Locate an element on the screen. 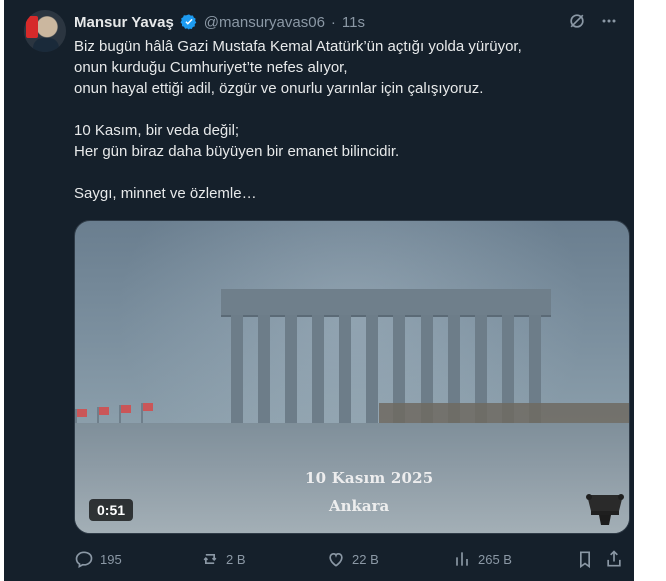 Image resolution: width=666 pixels, height=581 pixels. brazier-icon is located at coordinates (605, 502).